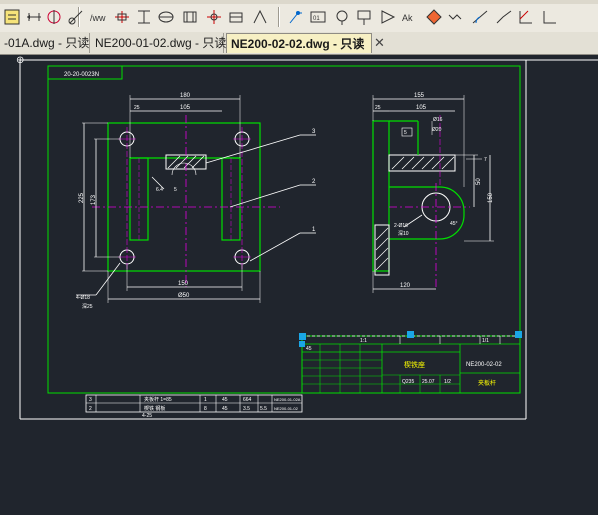 This screenshot has height=515, width=598. What do you see at coordinates (378, 108) in the screenshot?
I see `side-top-sub-dim: 25` at bounding box center [378, 108].